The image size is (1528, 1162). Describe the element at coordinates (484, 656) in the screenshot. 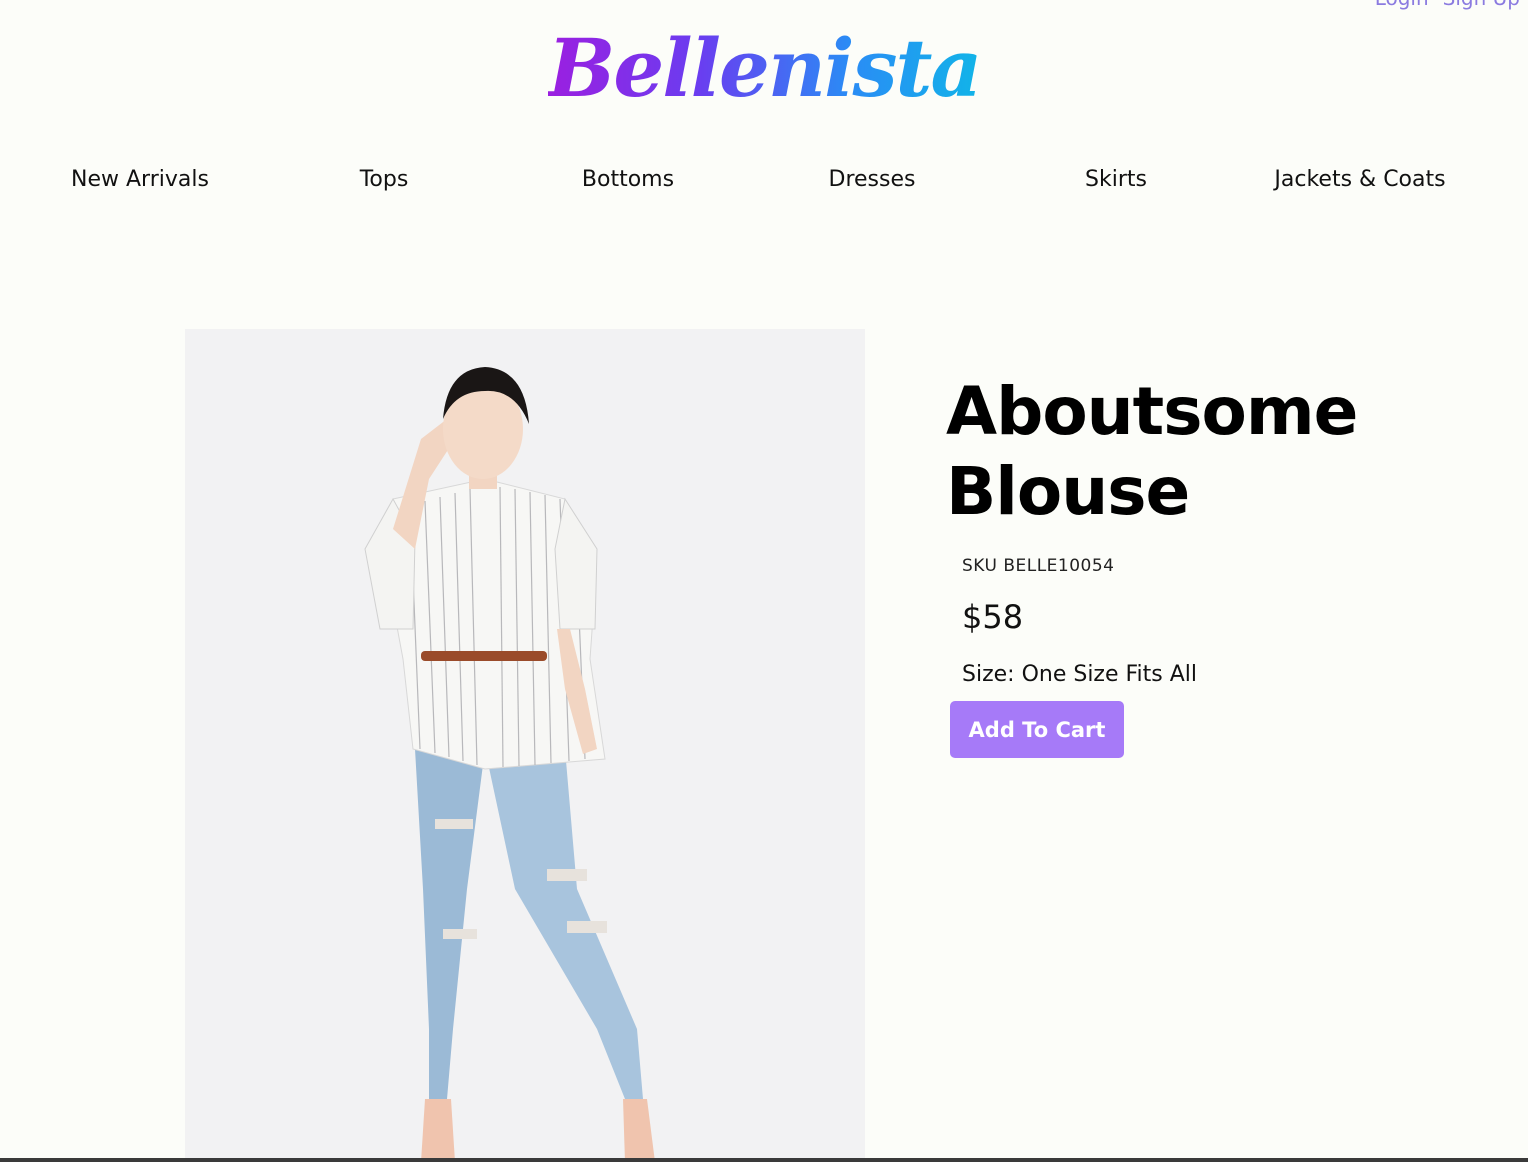

I see `belt` at that location.